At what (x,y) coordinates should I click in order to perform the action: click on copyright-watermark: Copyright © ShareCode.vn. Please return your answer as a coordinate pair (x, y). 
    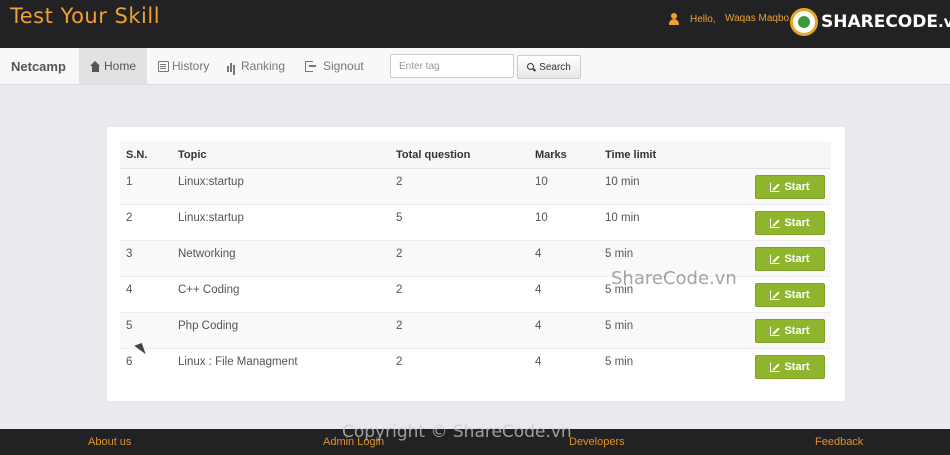
    Looking at the image, I should click on (457, 432).